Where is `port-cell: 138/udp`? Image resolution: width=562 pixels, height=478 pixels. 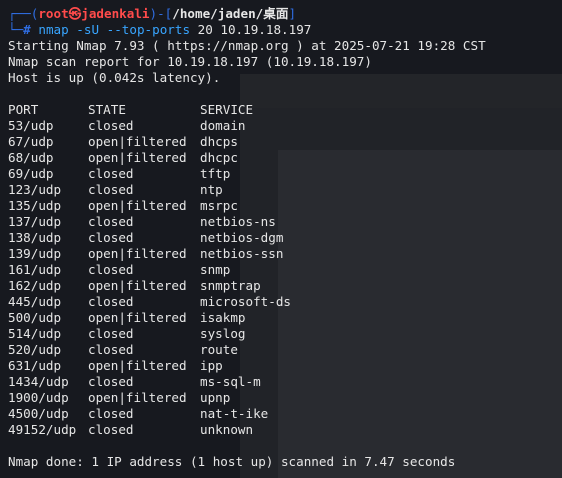
port-cell: 138/udp is located at coordinates (35, 237).